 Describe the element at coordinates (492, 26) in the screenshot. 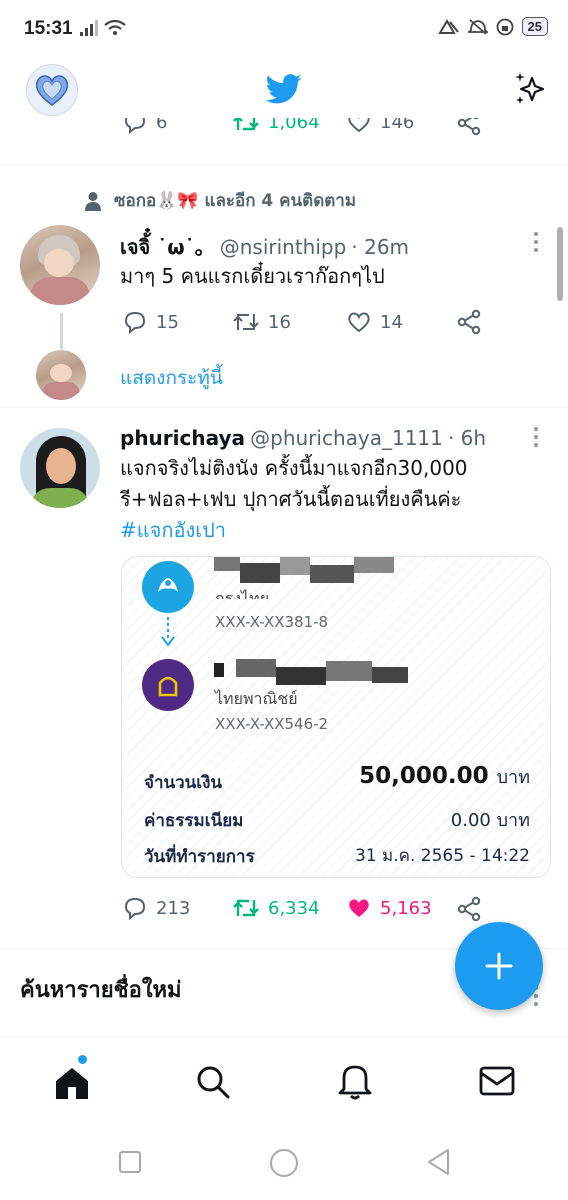

I see `status-right-icons: 25` at that location.